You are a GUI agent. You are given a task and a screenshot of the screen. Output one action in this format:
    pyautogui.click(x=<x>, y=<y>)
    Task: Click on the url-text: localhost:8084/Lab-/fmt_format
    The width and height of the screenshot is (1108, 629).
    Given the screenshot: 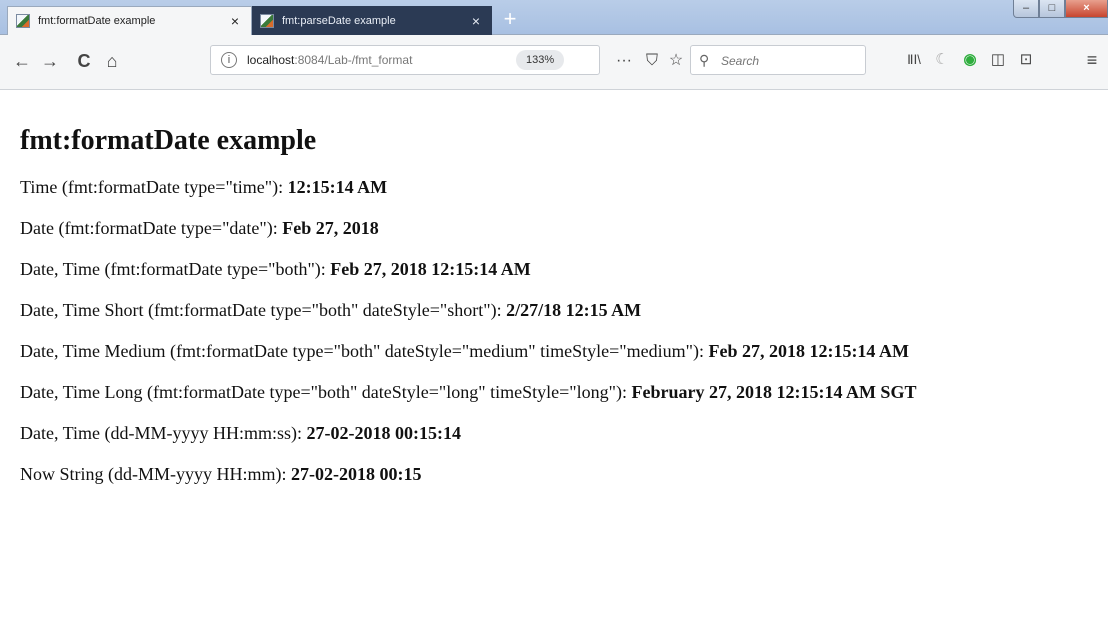 What is the action you would take?
    pyautogui.click(x=377, y=60)
    